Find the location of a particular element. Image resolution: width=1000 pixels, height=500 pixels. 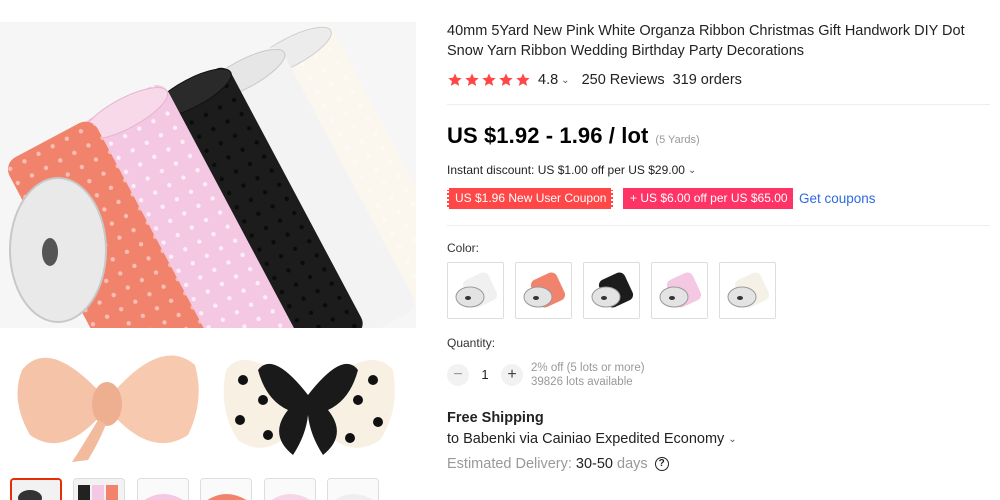

butterfly-bow-image is located at coordinates (309, 402).